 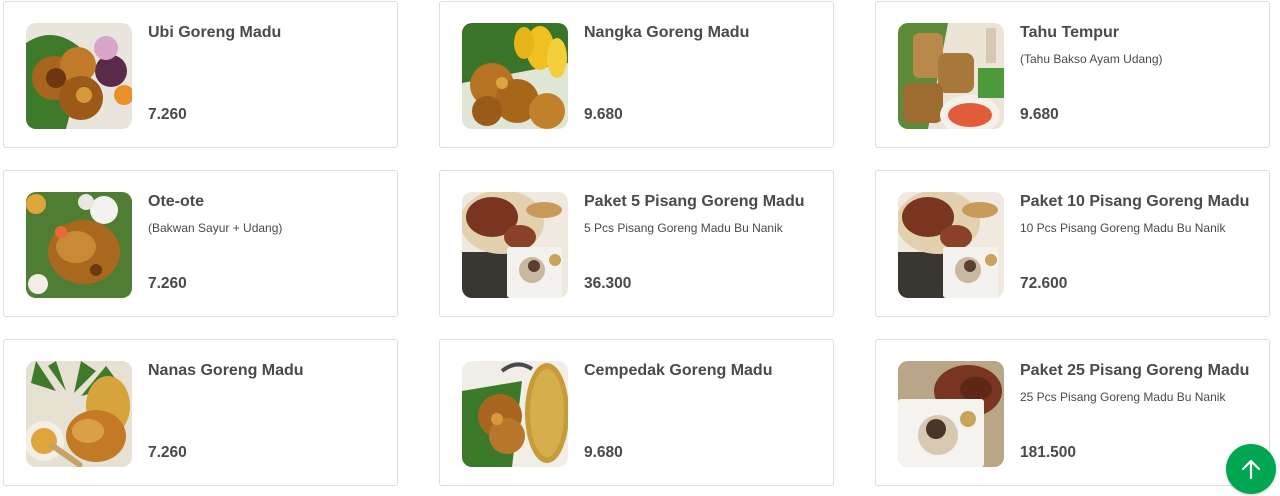 I want to click on item-description: (Bakwan Sayur + Udang), so click(x=215, y=228).